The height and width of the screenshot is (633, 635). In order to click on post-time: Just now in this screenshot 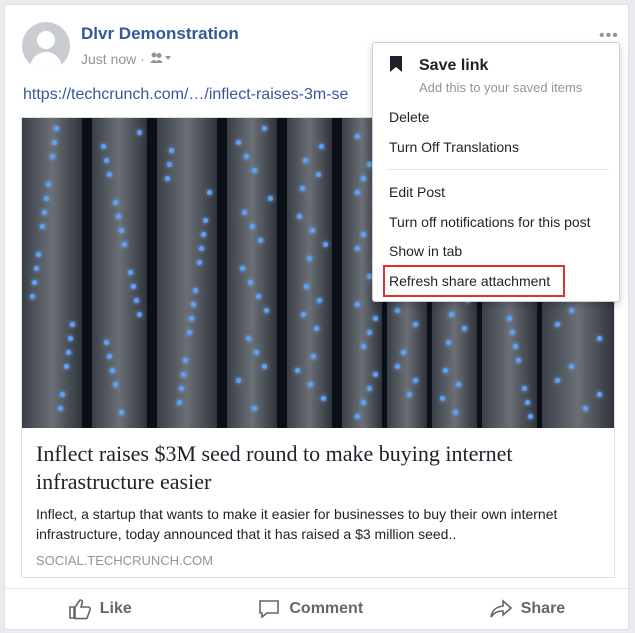, I will do `click(108, 59)`.